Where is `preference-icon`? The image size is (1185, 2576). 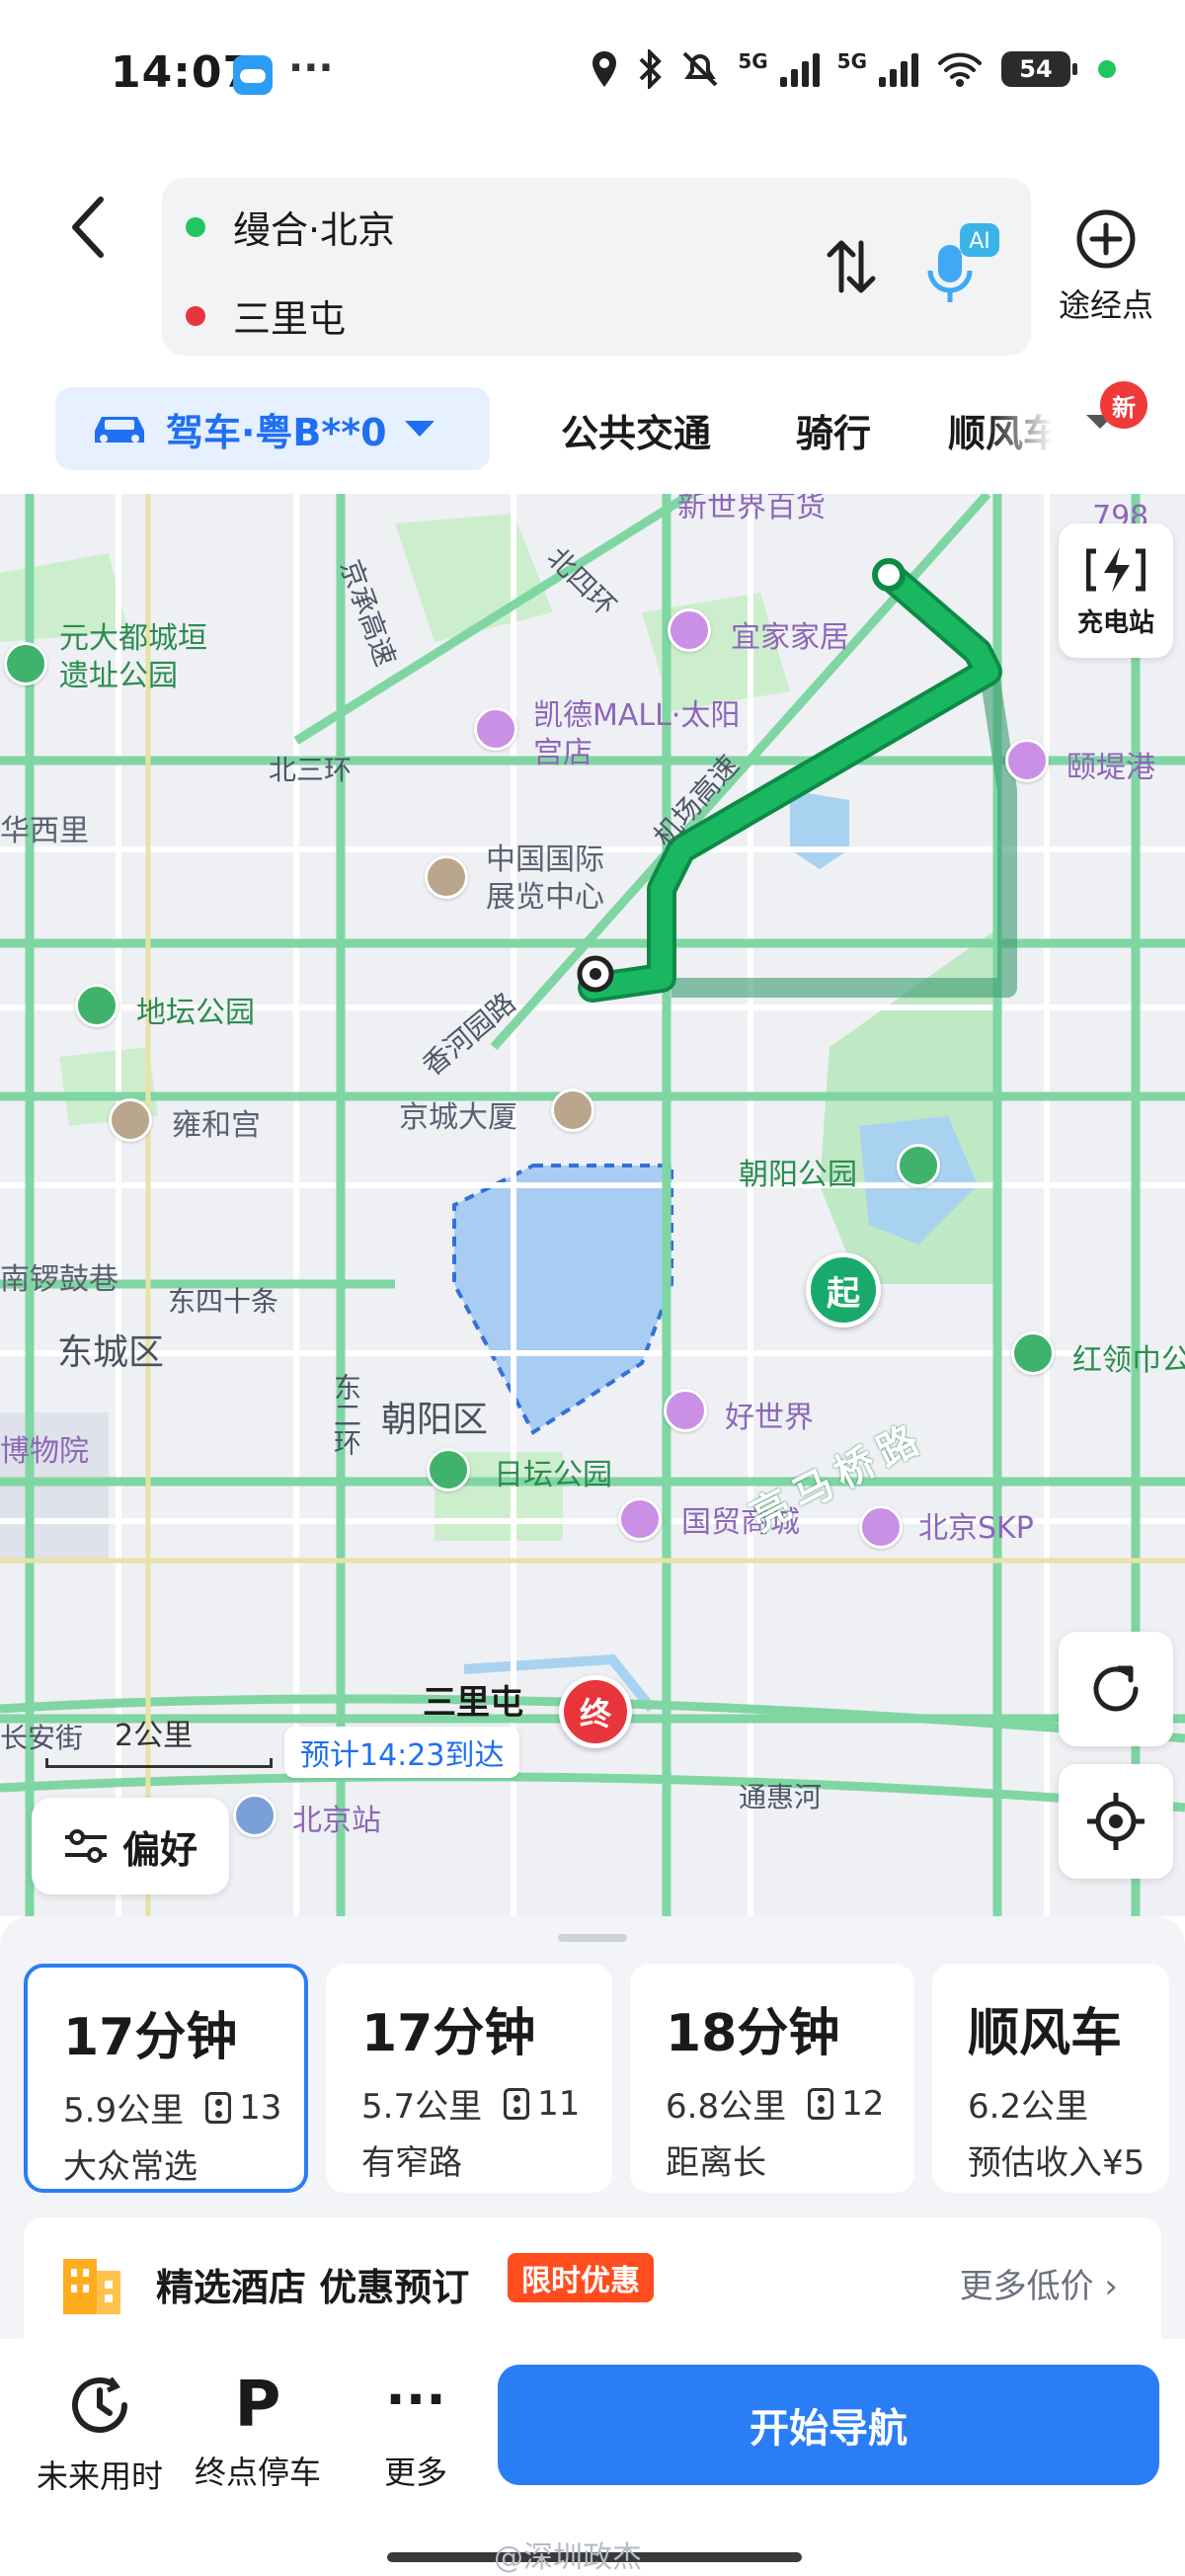
preference-icon is located at coordinates (86, 1846).